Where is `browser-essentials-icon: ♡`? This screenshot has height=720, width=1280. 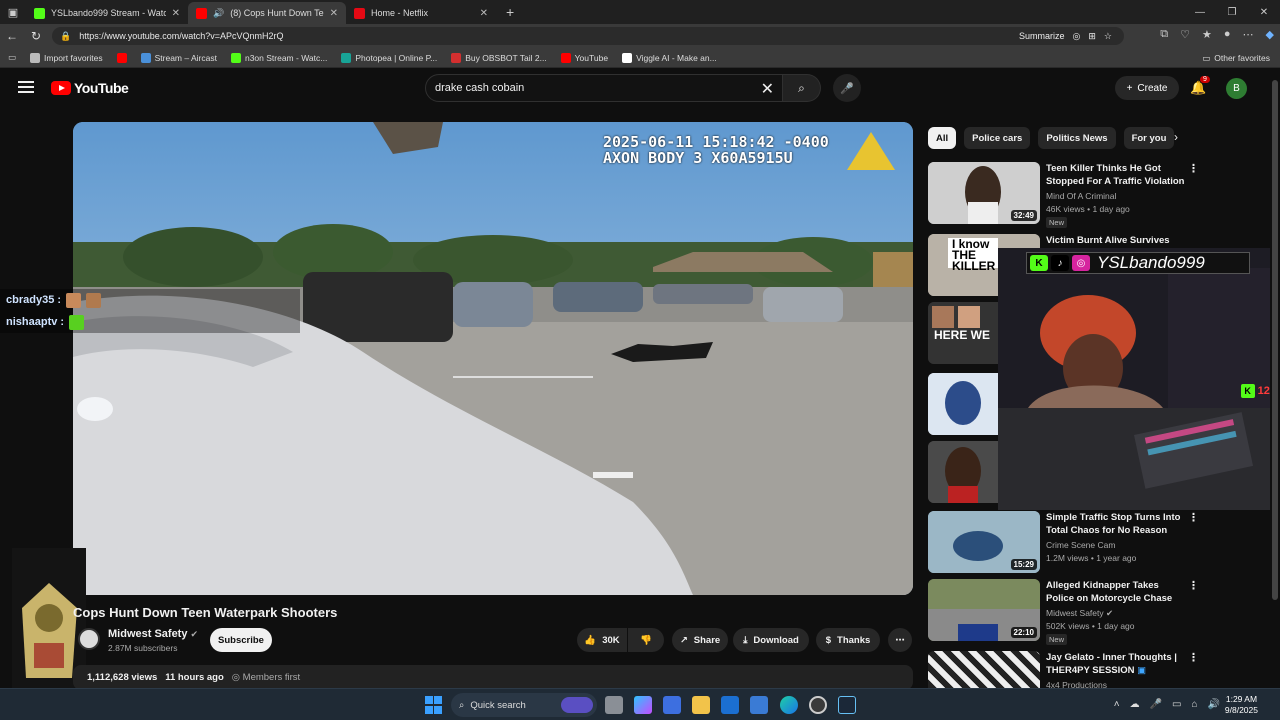 browser-essentials-icon: ♡ is located at coordinates (1185, 34).